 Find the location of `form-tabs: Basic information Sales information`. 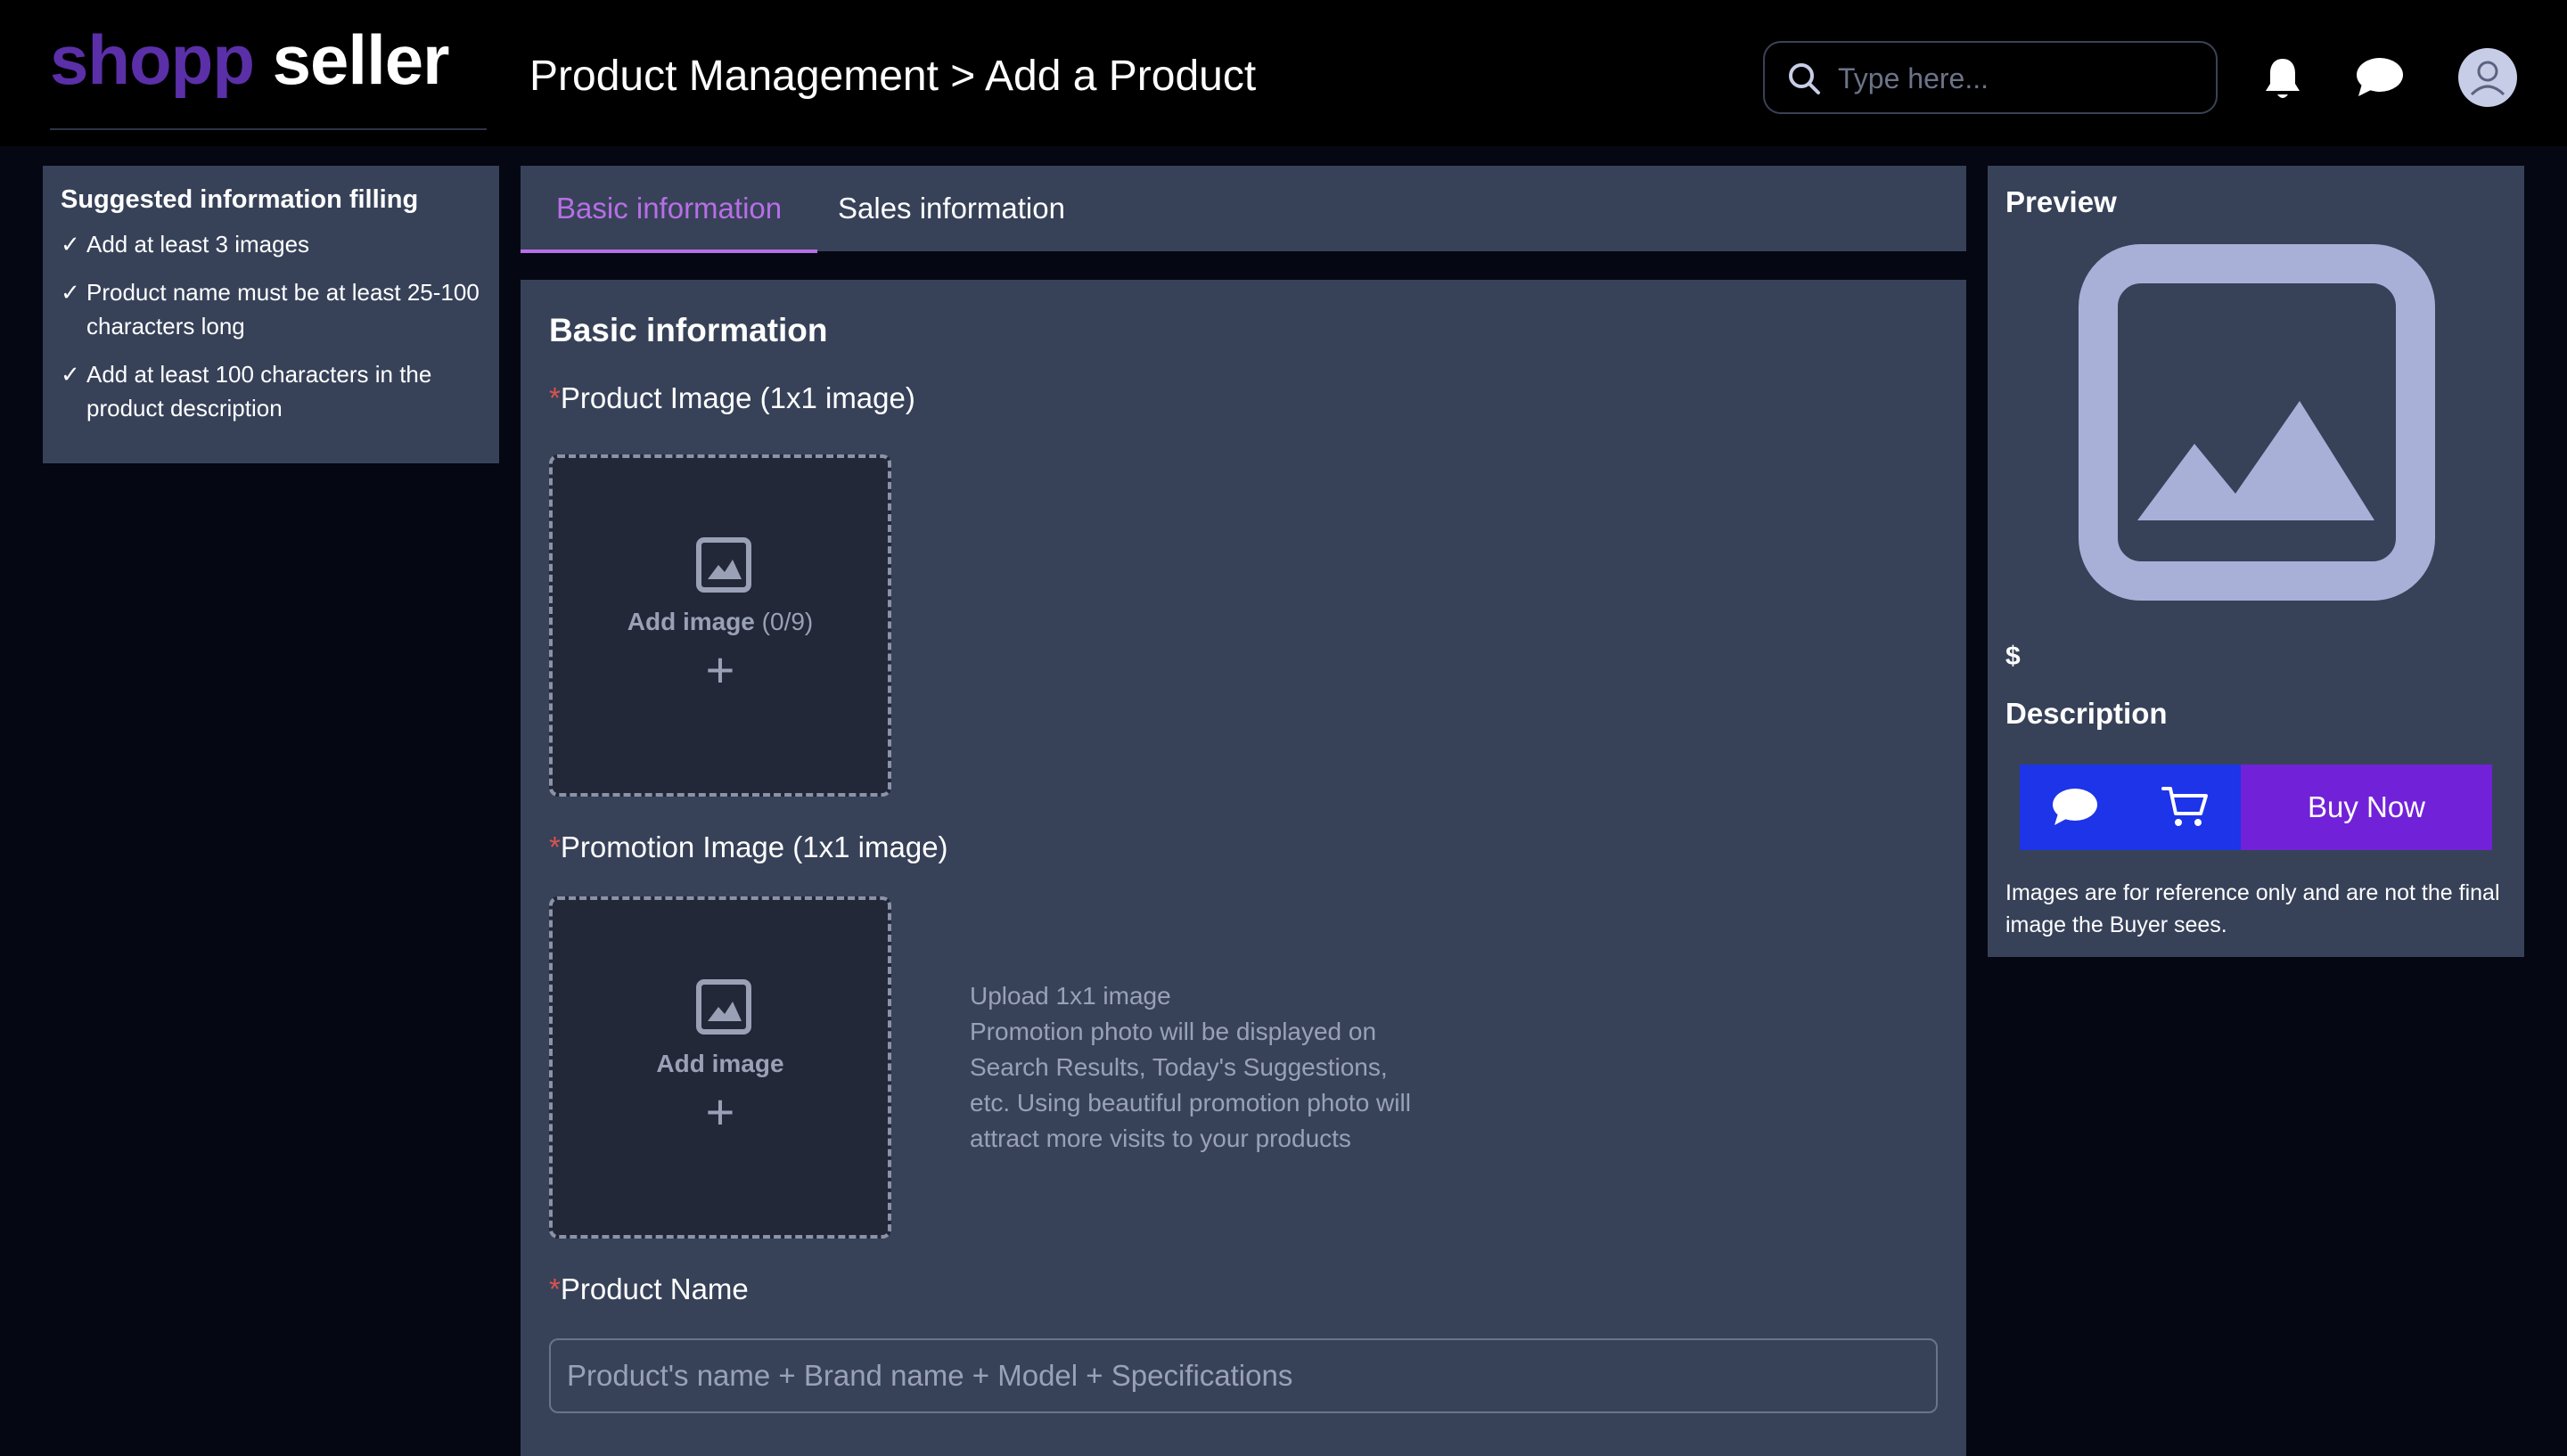

form-tabs: Basic information Sales information is located at coordinates (1243, 209).